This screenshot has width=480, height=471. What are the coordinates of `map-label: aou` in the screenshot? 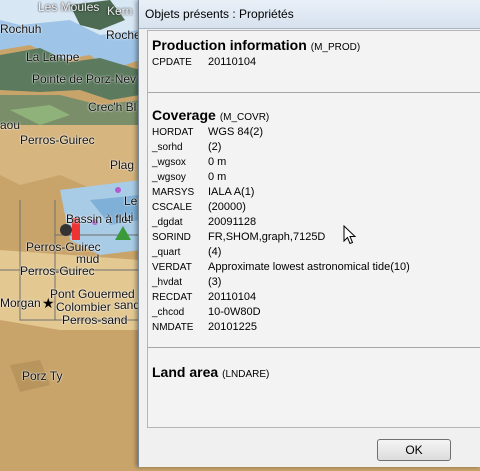 It's located at (10, 125).